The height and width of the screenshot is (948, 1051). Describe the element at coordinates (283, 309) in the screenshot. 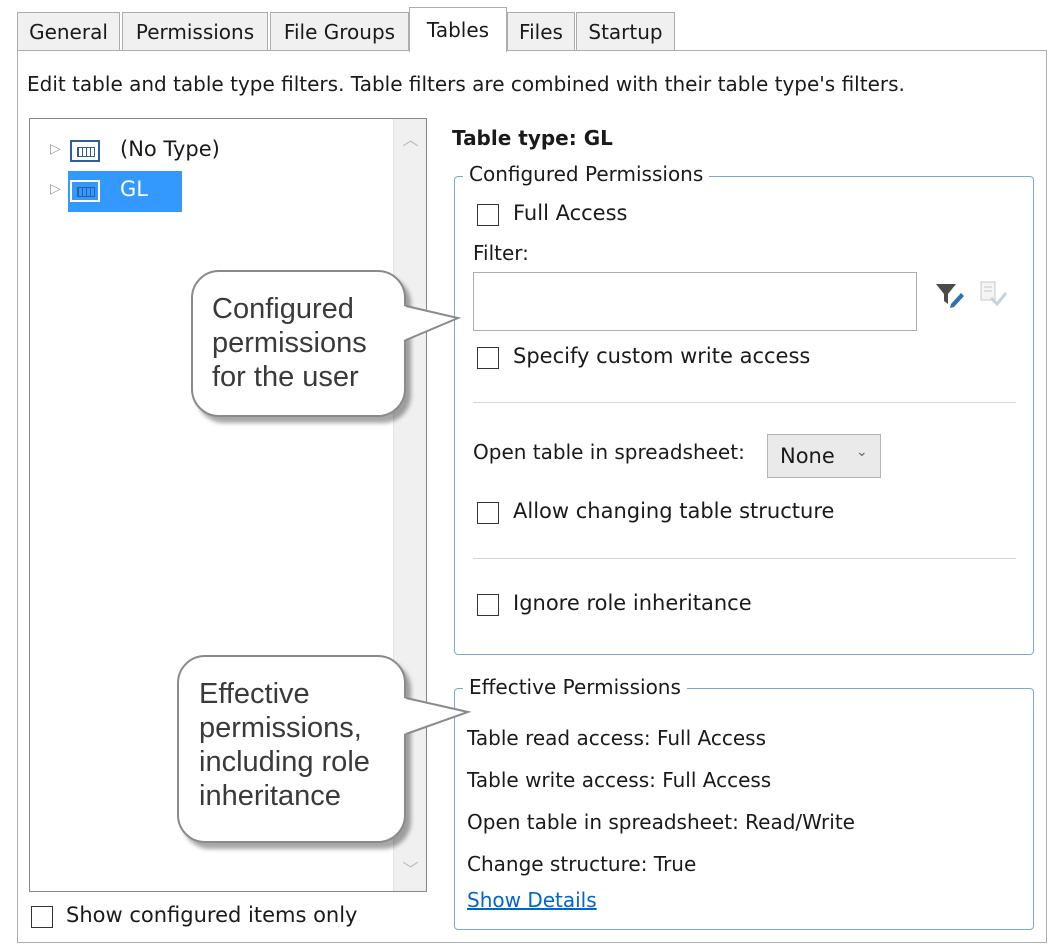

I see `callout-line: Configured` at that location.